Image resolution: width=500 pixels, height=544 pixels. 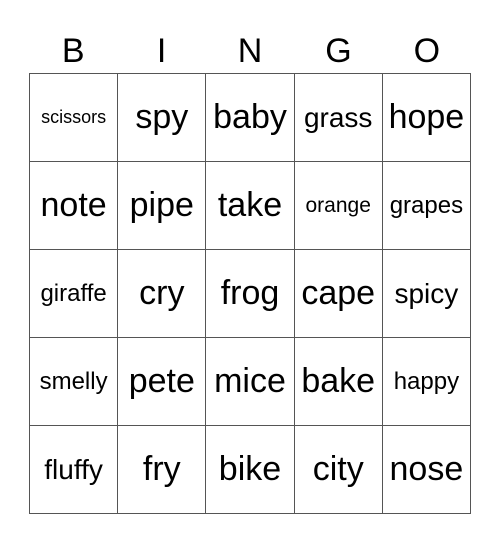 I want to click on bingo-cell: take, so click(x=250, y=206).